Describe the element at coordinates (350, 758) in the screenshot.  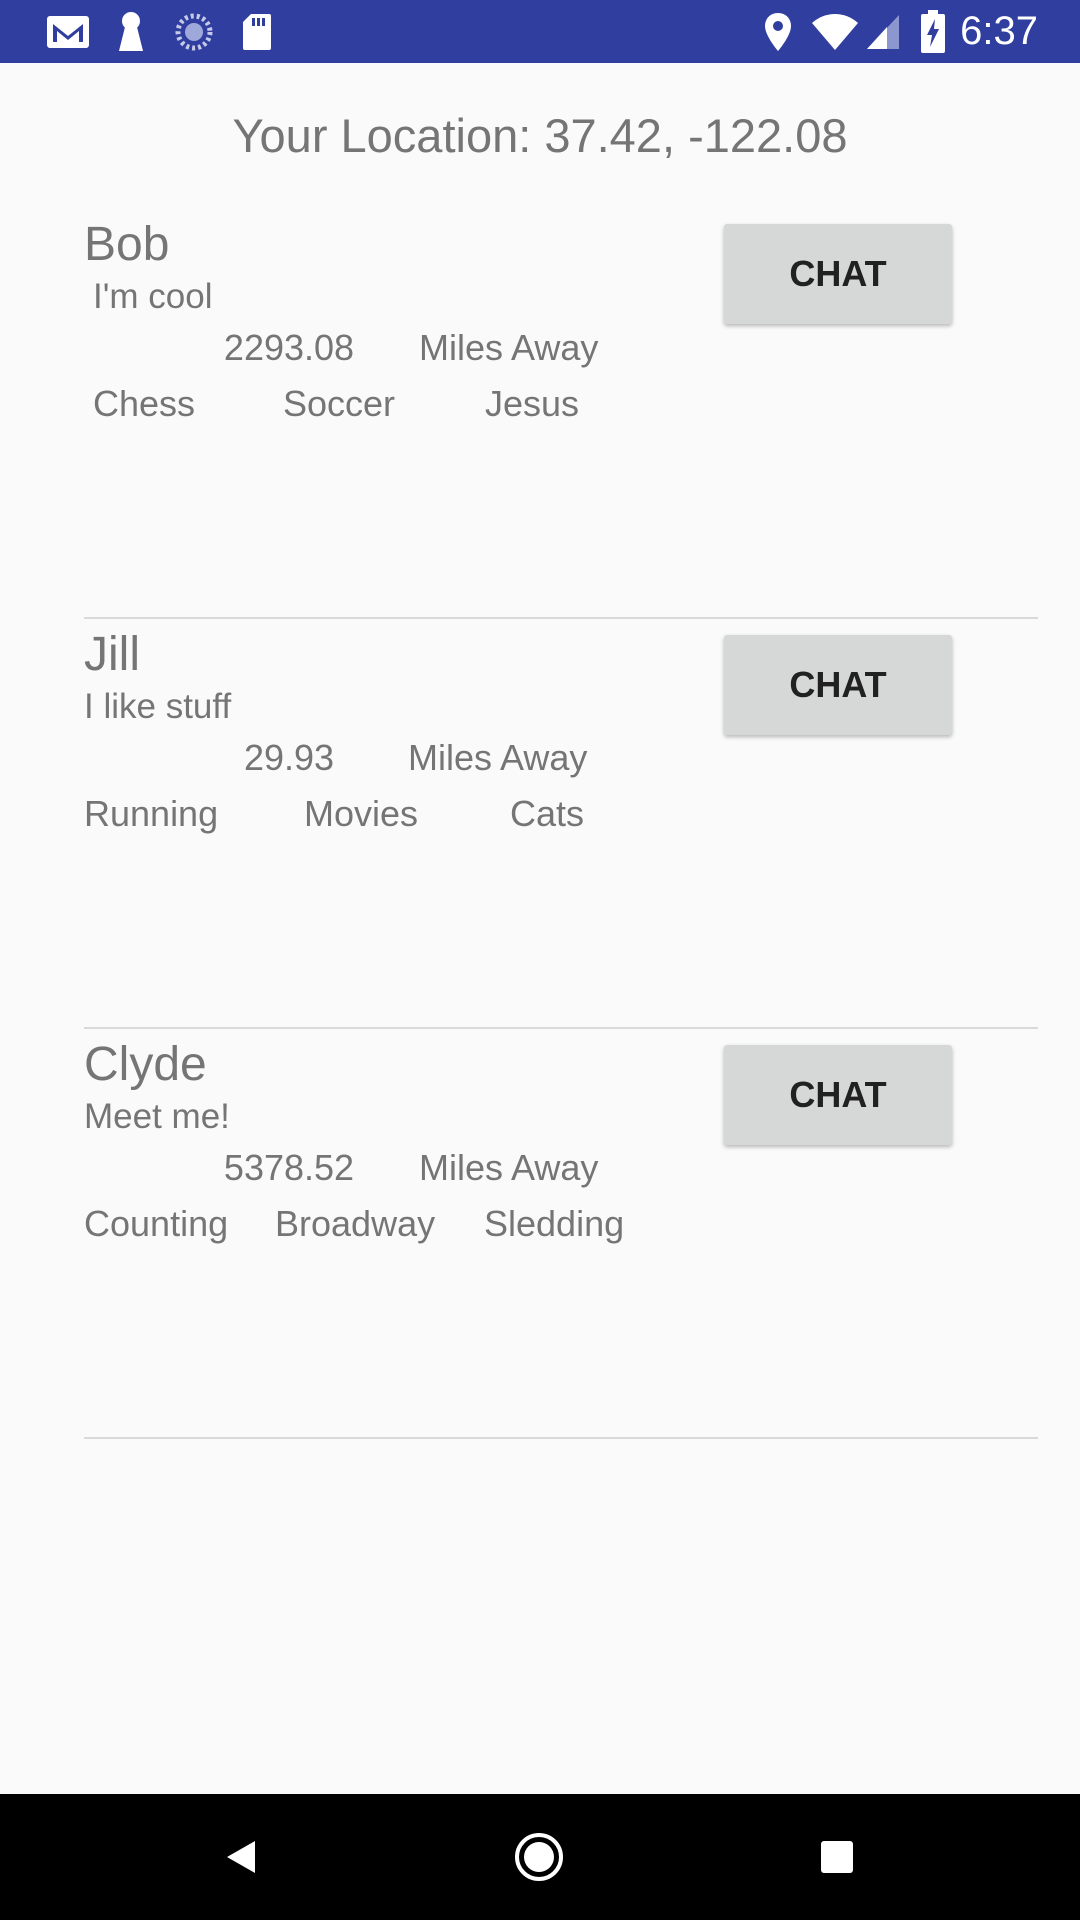
I see `user-distance: 29.93 Miles Away` at that location.